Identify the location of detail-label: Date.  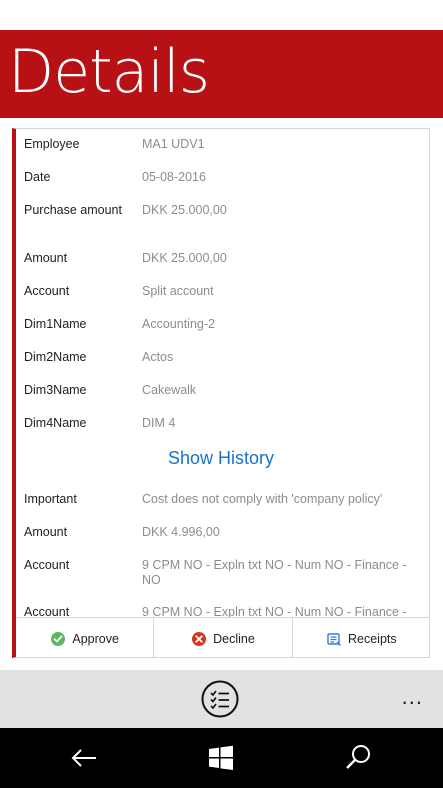
(37, 177).